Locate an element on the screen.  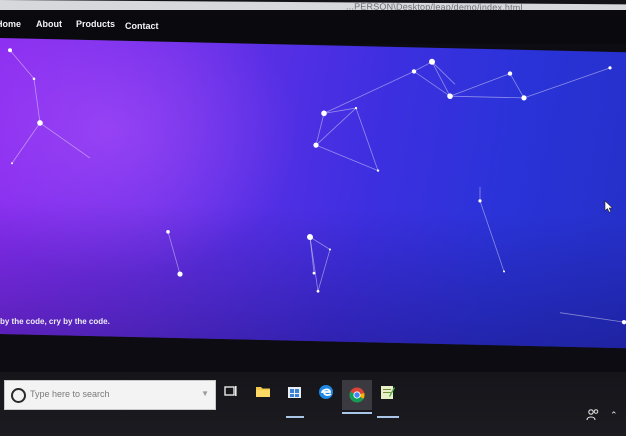
chrome-active-indicator is located at coordinates (357, 413).